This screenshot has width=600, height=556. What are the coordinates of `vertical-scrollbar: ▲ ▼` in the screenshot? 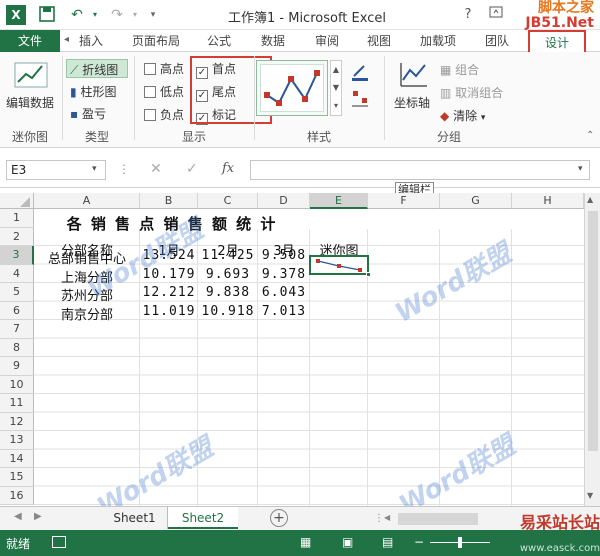 It's located at (592, 349).